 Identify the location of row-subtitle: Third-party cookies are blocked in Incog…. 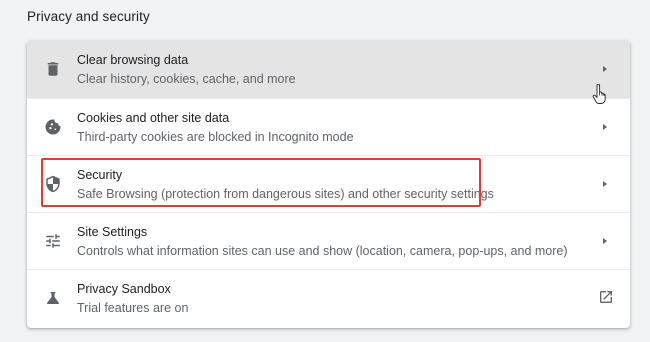
(215, 137).